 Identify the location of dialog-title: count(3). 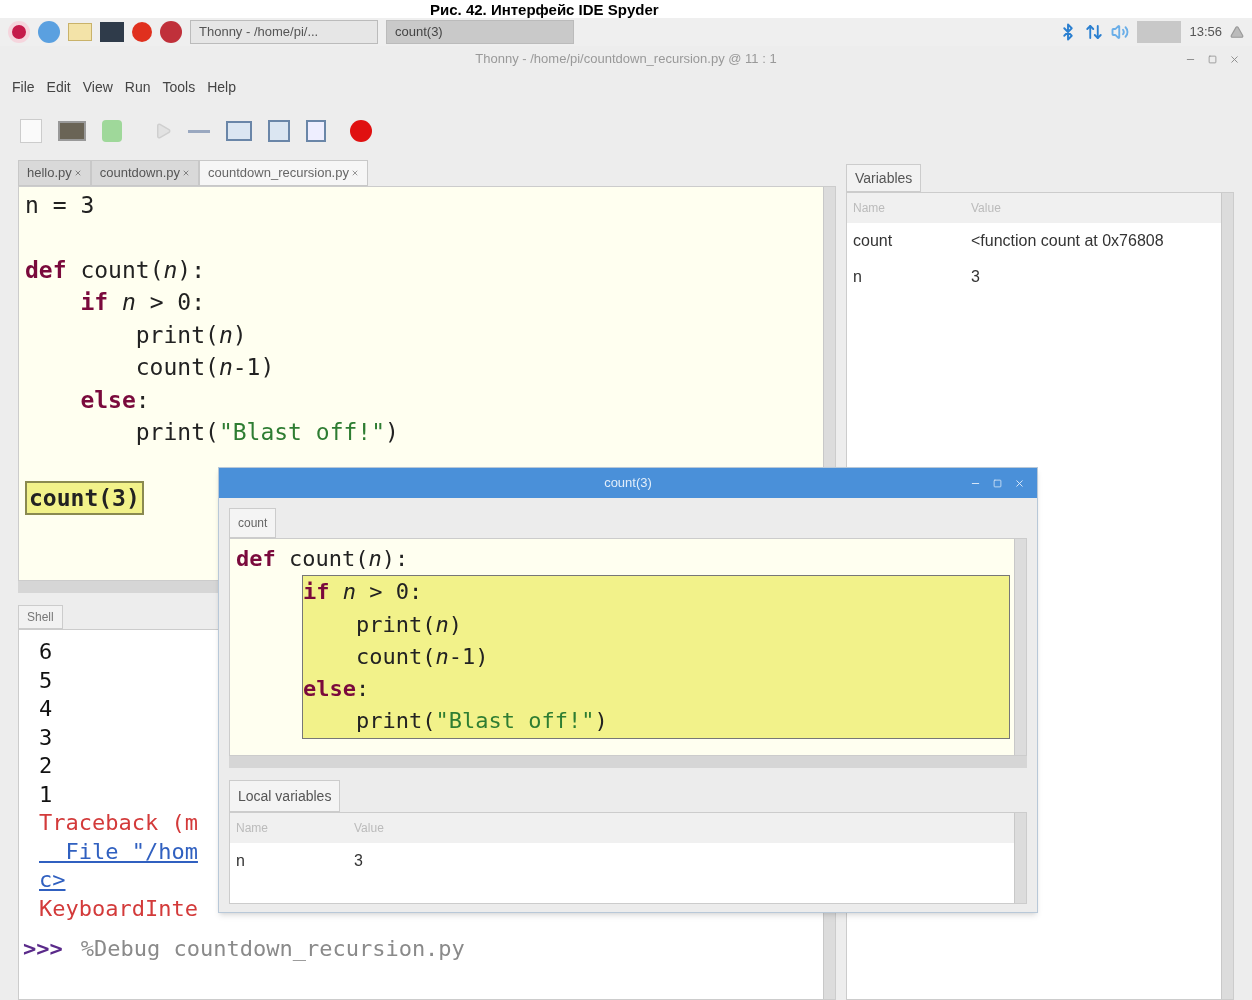
(628, 483).